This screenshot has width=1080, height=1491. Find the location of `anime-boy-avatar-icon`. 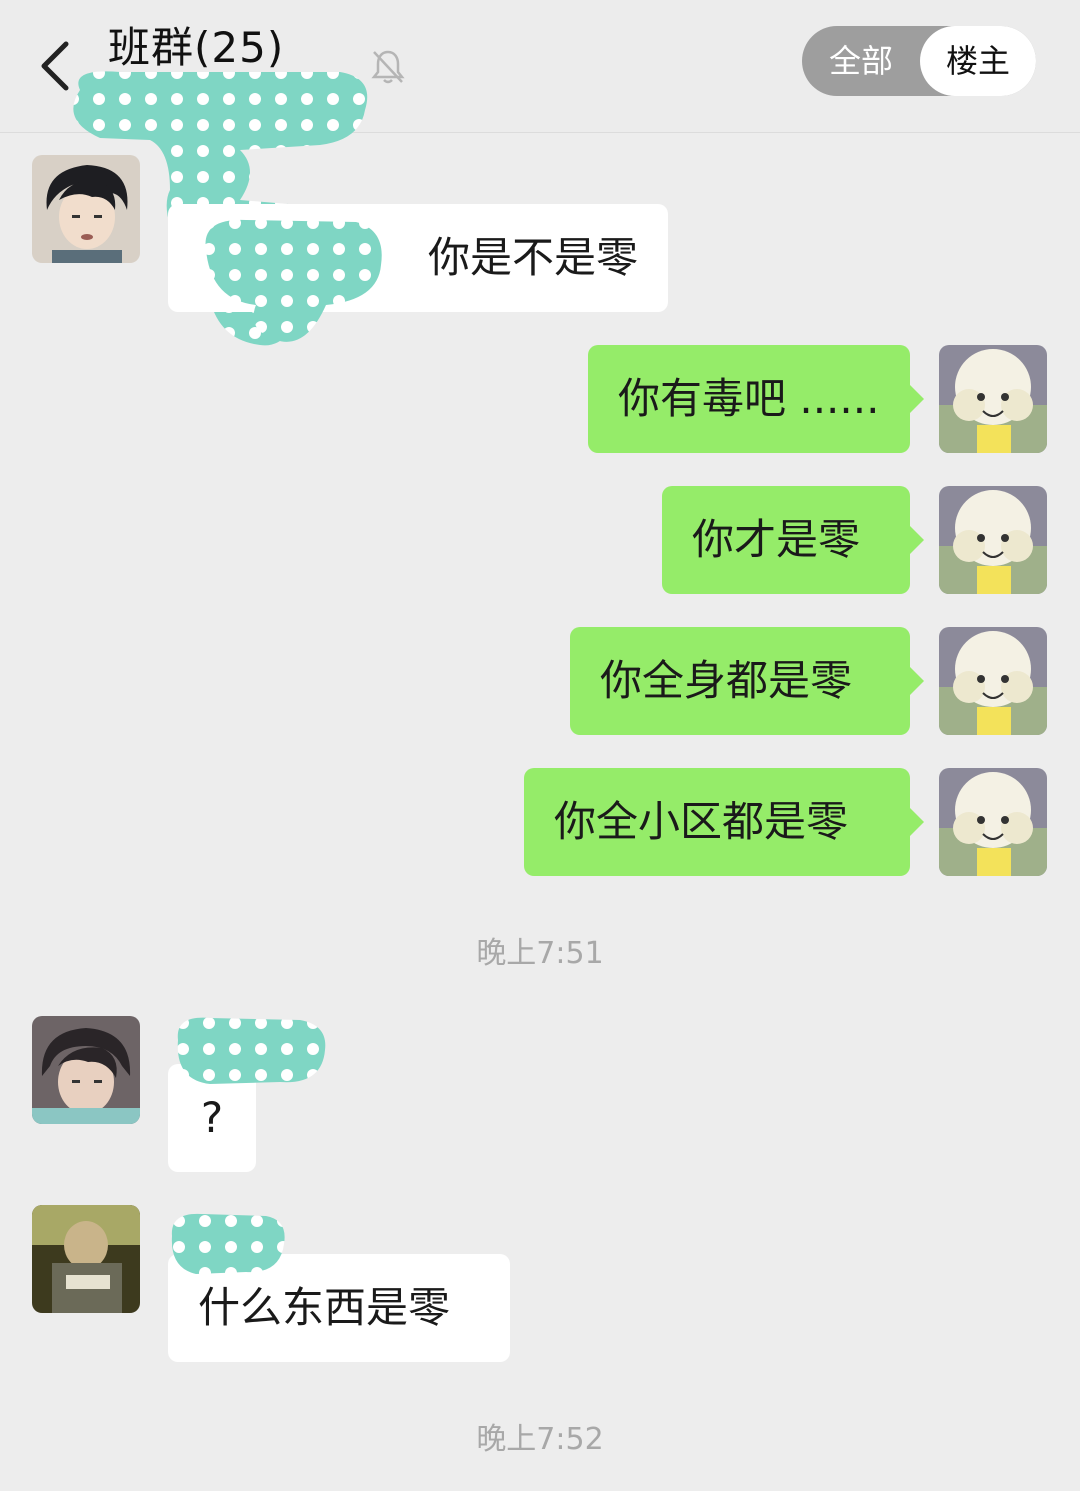

anime-boy-avatar-icon is located at coordinates (86, 209).